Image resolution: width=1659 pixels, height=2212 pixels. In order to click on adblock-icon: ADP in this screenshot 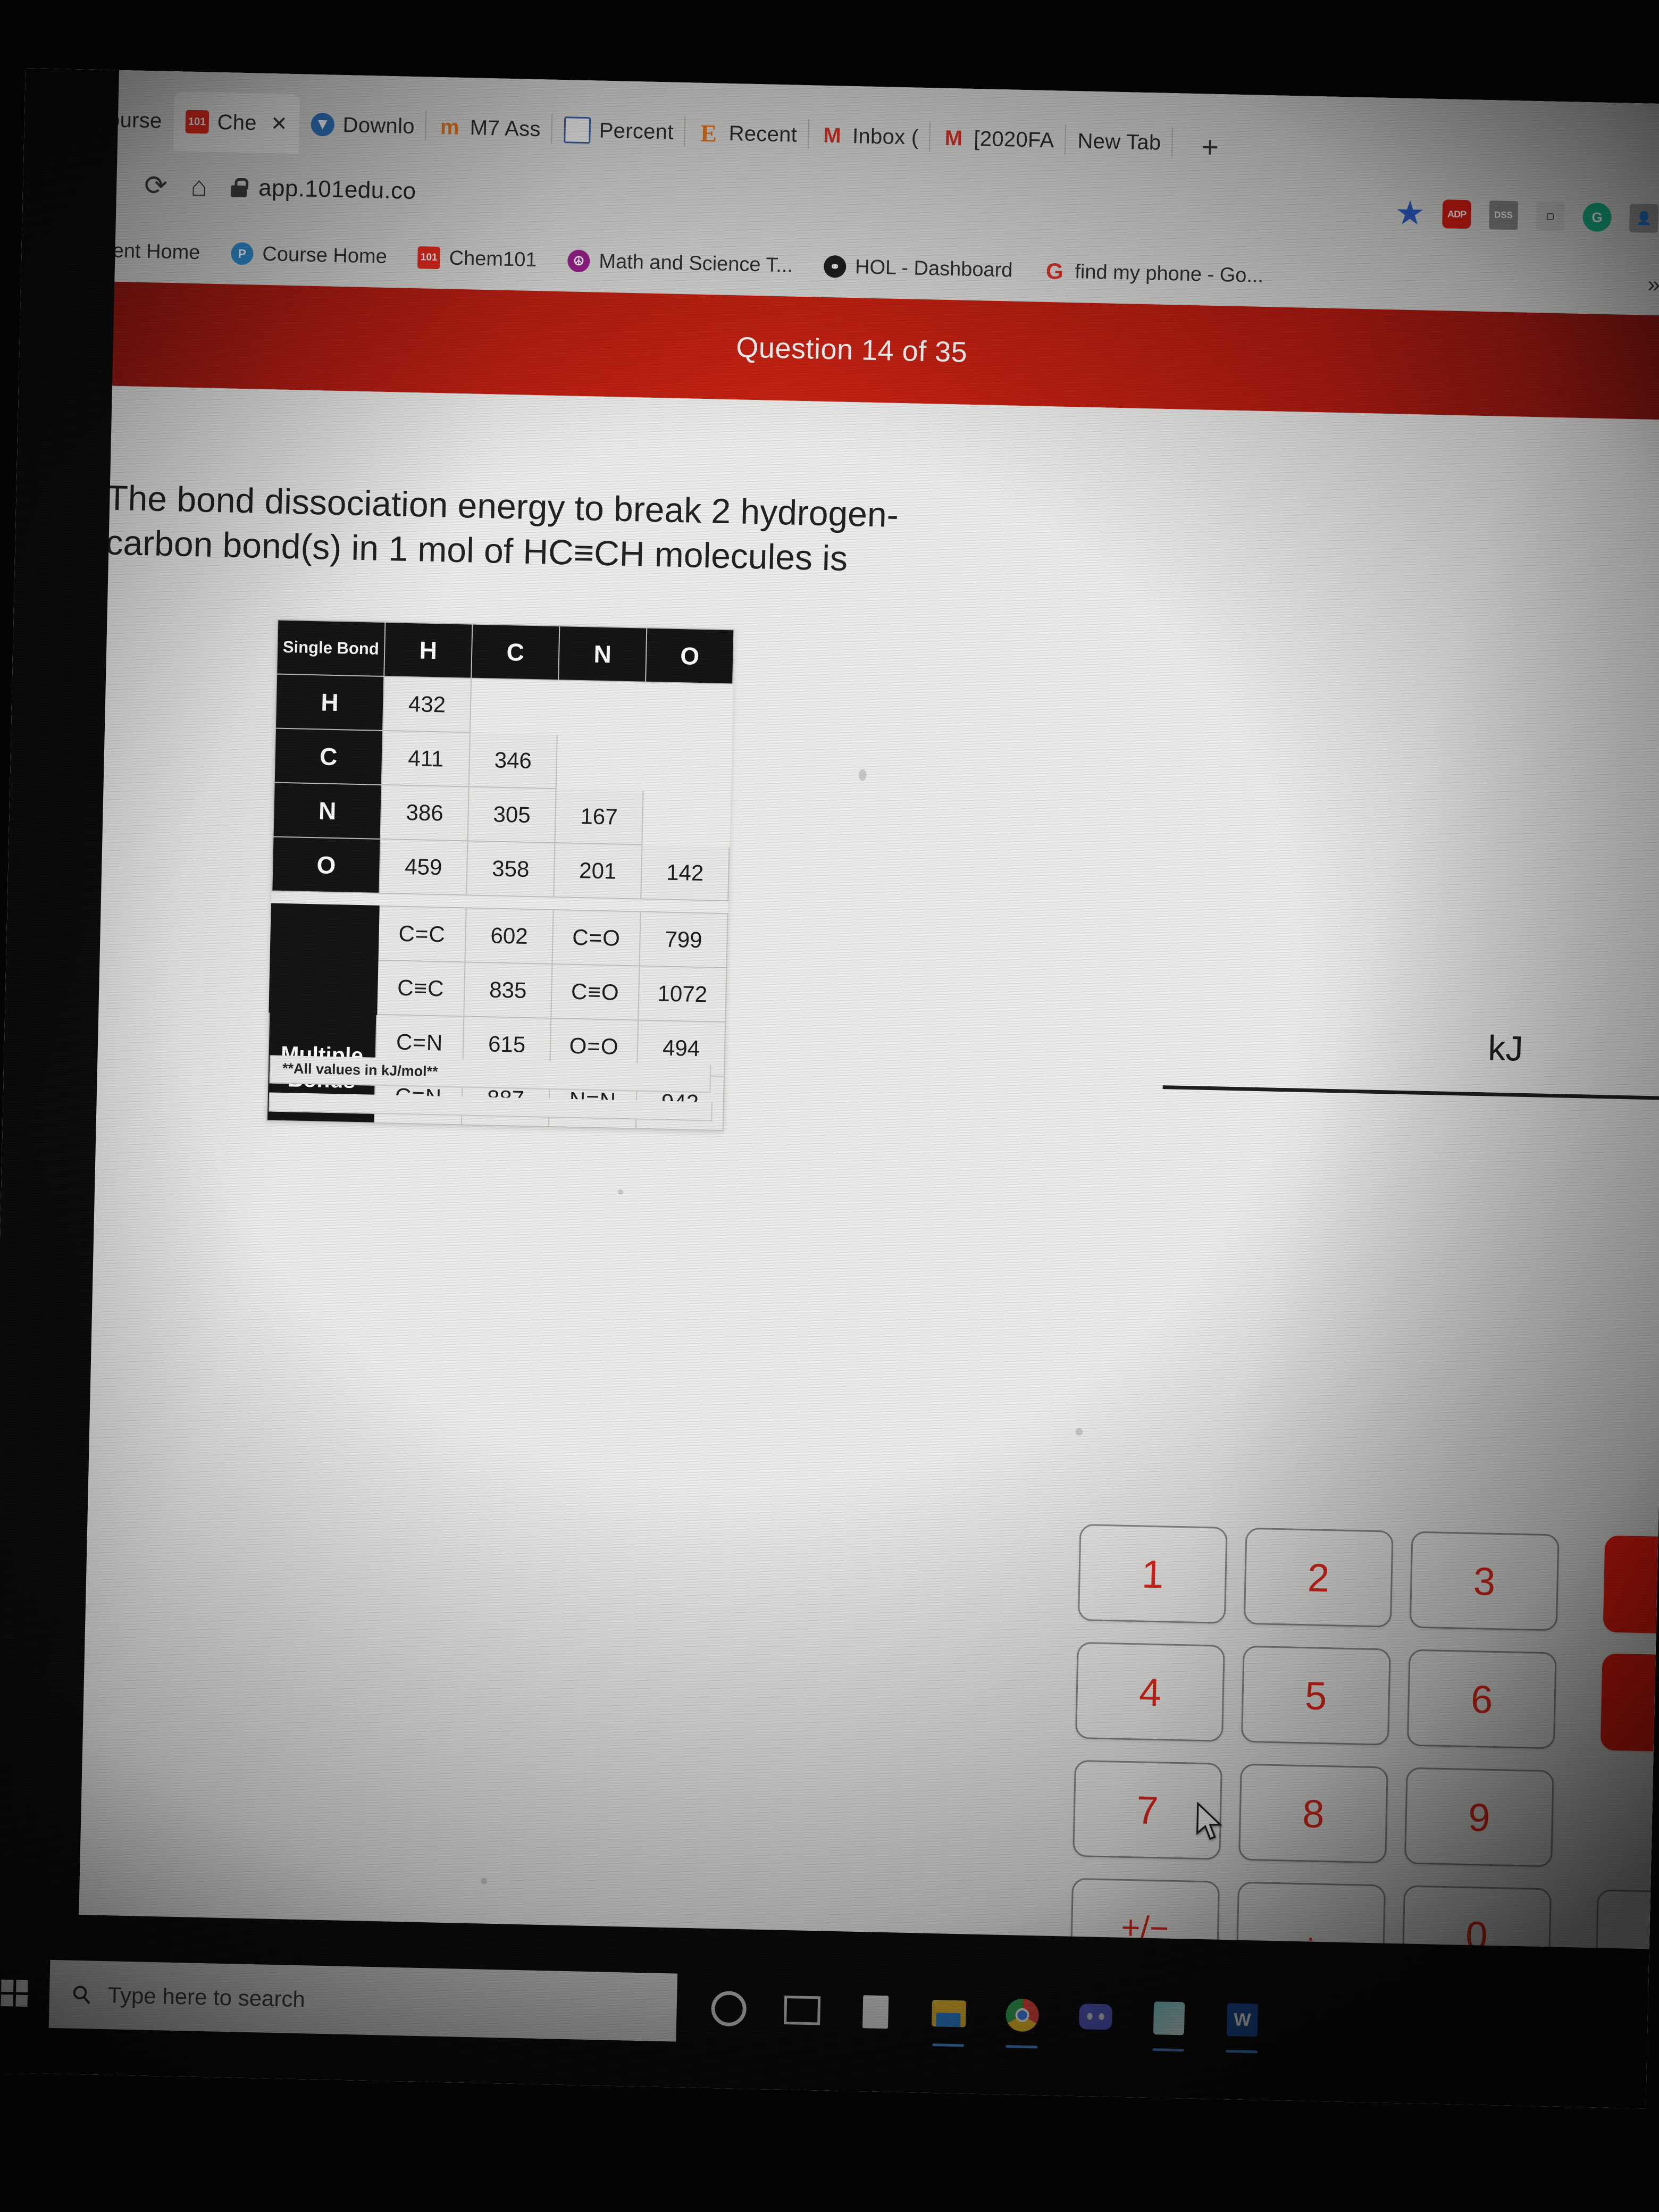, I will do `click(1457, 214)`.